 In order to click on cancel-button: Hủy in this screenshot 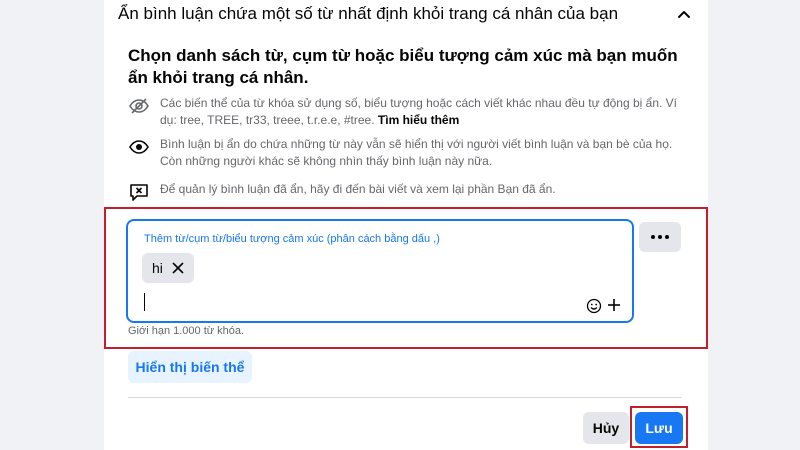, I will do `click(606, 428)`.